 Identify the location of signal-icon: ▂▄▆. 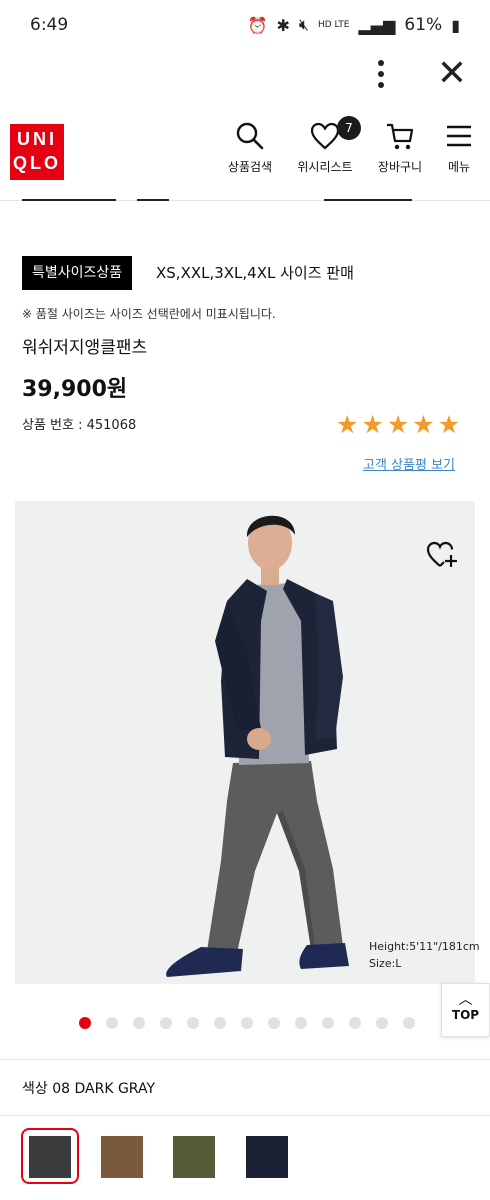
(377, 25).